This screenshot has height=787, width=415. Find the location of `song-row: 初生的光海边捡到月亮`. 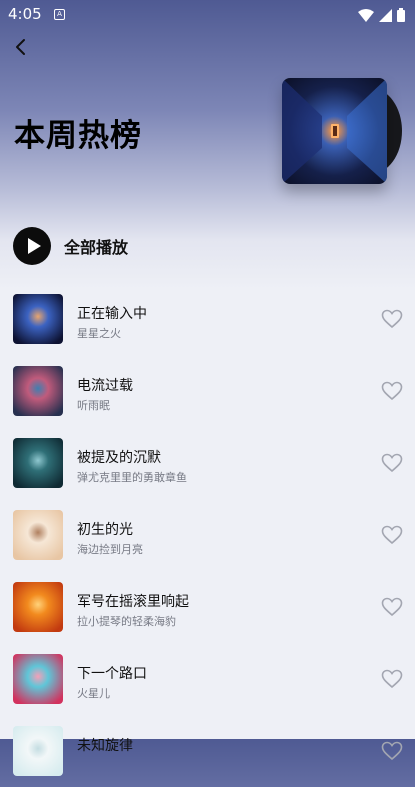

song-row: 初生的光海边捡到月亮 is located at coordinates (207, 535).